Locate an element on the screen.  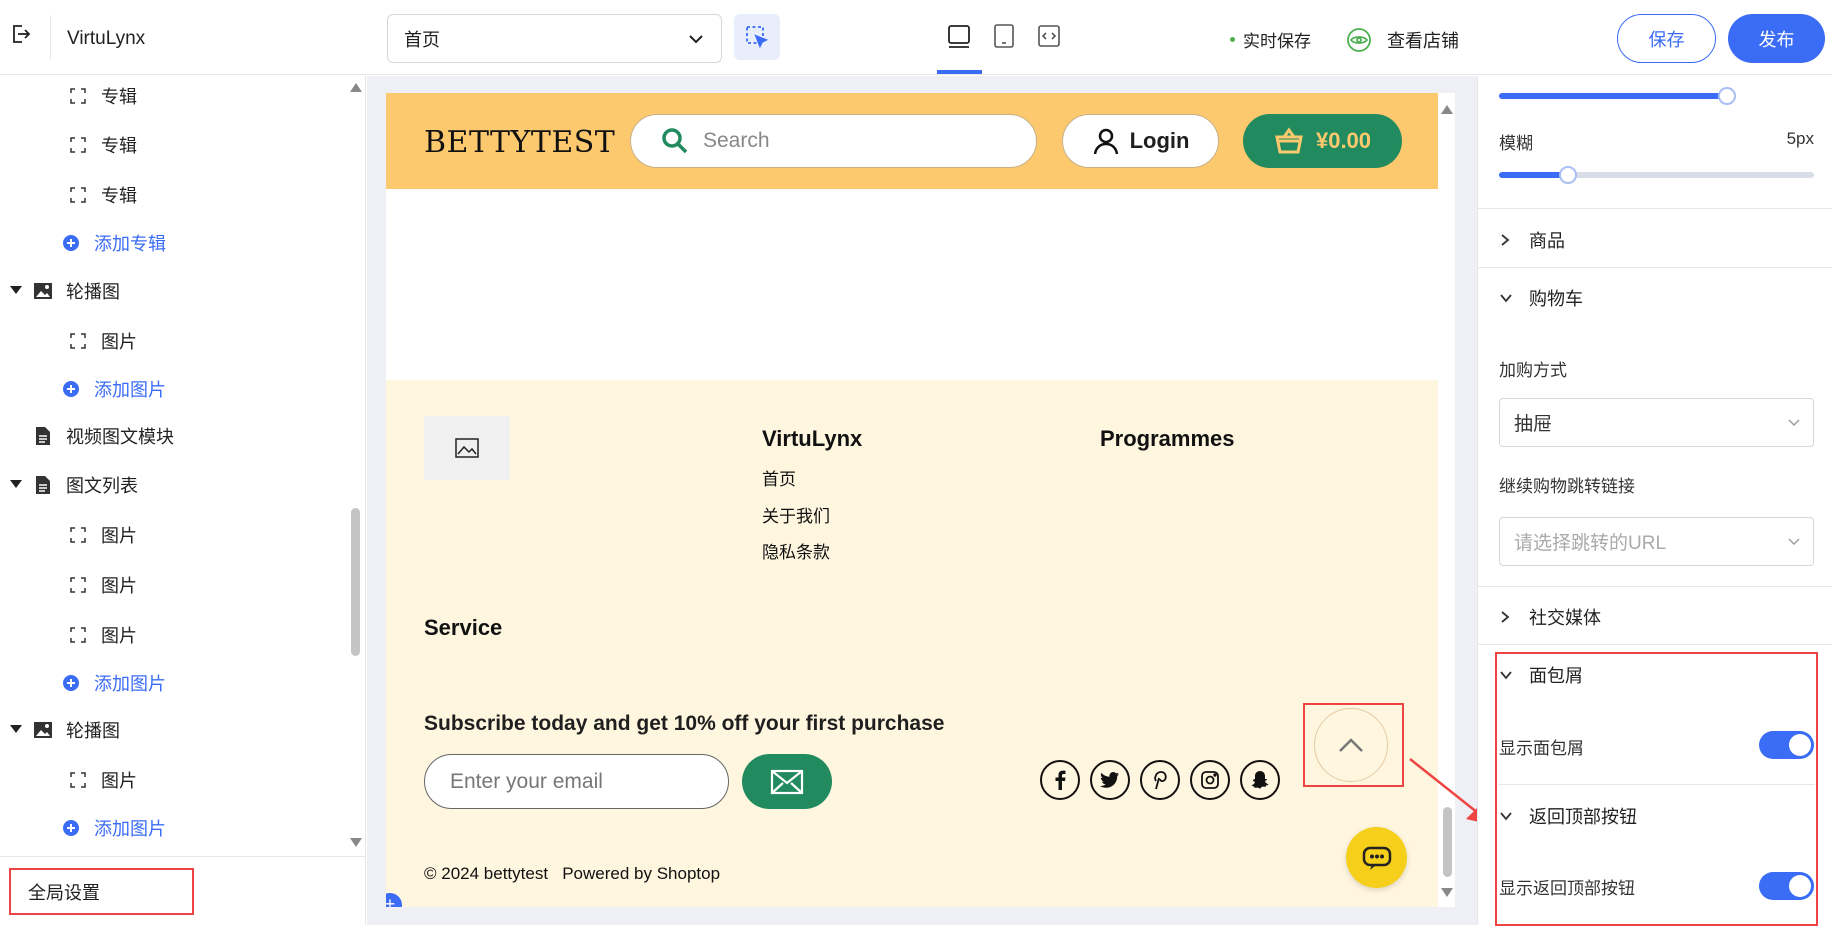
chevron-down-icon is located at coordinates (1509, 675).